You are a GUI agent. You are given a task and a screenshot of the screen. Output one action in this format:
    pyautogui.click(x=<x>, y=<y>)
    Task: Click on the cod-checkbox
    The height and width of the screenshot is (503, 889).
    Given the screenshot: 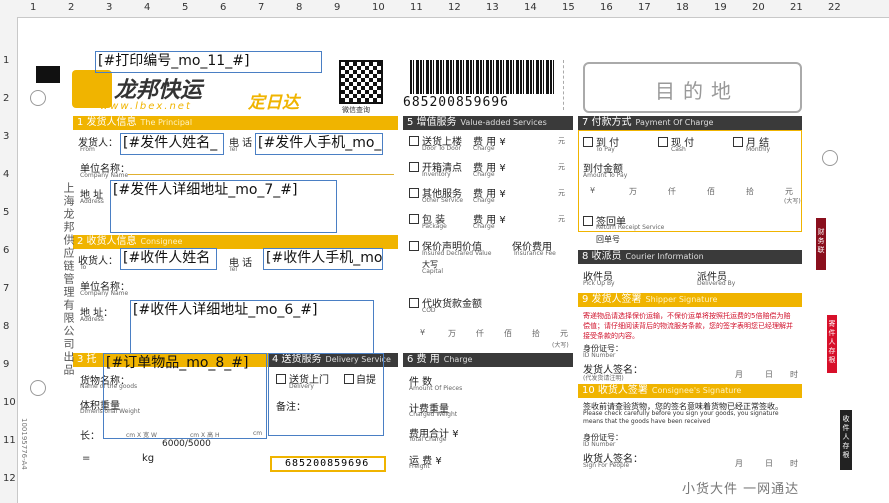 What is the action you would take?
    pyautogui.click(x=414, y=303)
    